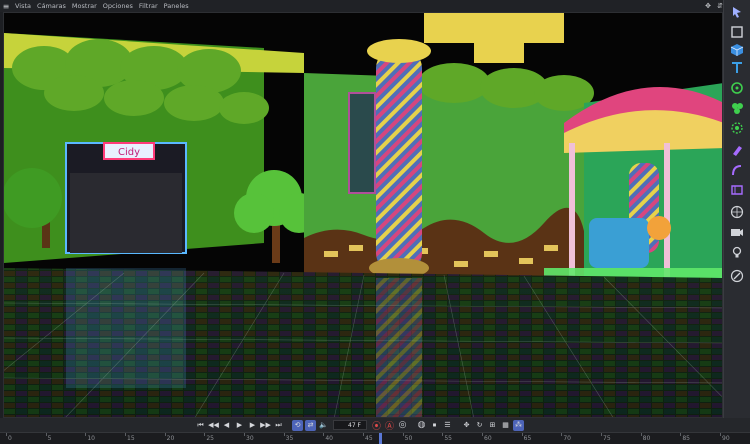 The width and height of the screenshot is (750, 444). What do you see at coordinates (118, 6) in the screenshot?
I see `menu-opciones: Opciones` at bounding box center [118, 6].